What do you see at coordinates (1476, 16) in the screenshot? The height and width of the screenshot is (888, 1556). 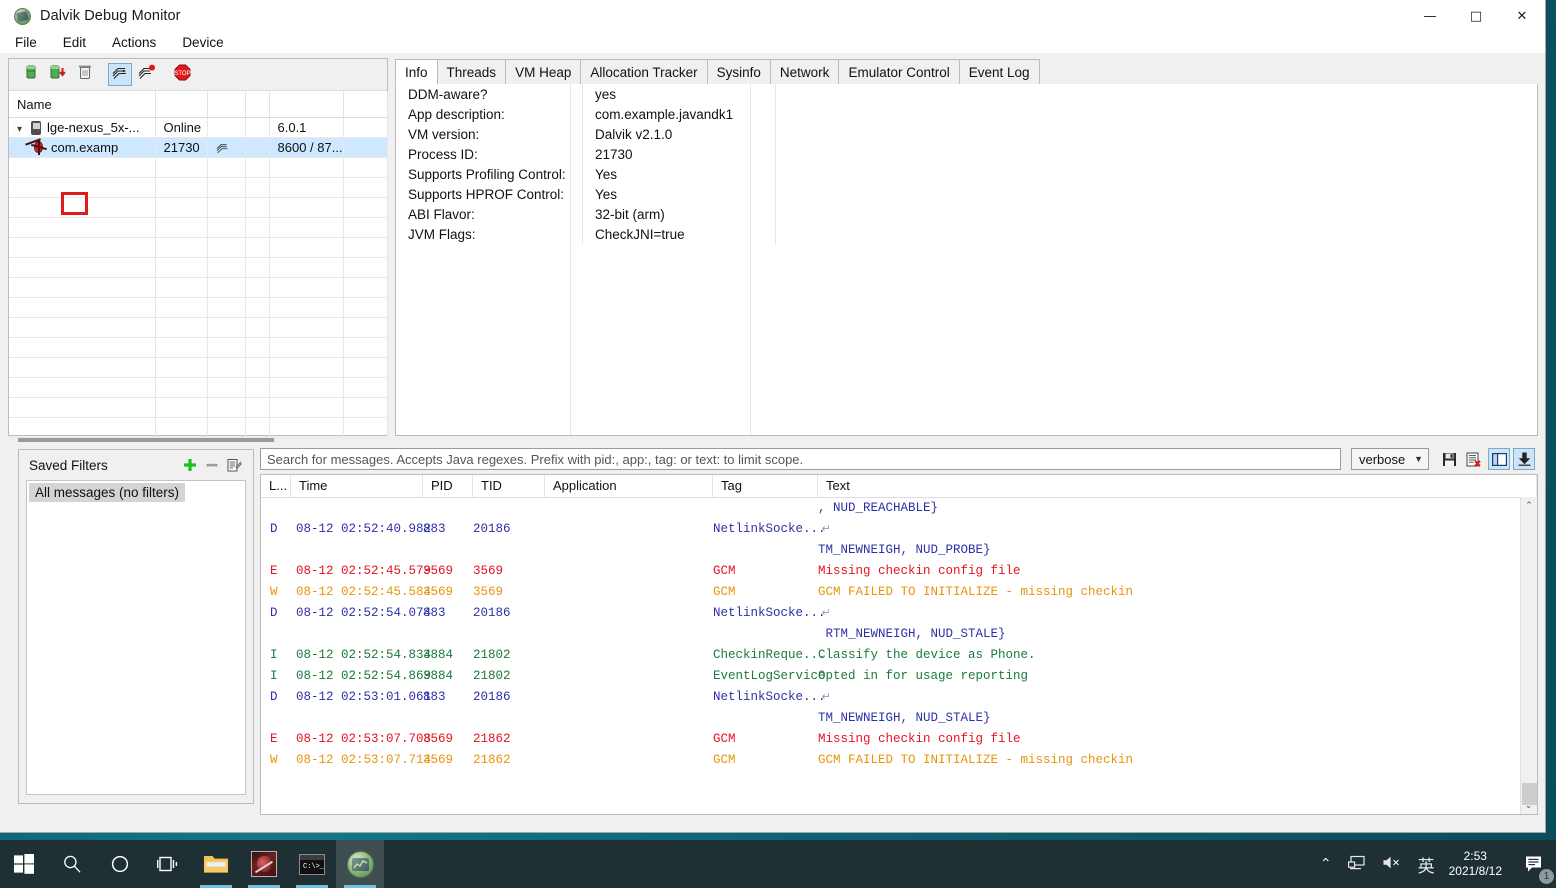 I see `maximize-button: □` at bounding box center [1476, 16].